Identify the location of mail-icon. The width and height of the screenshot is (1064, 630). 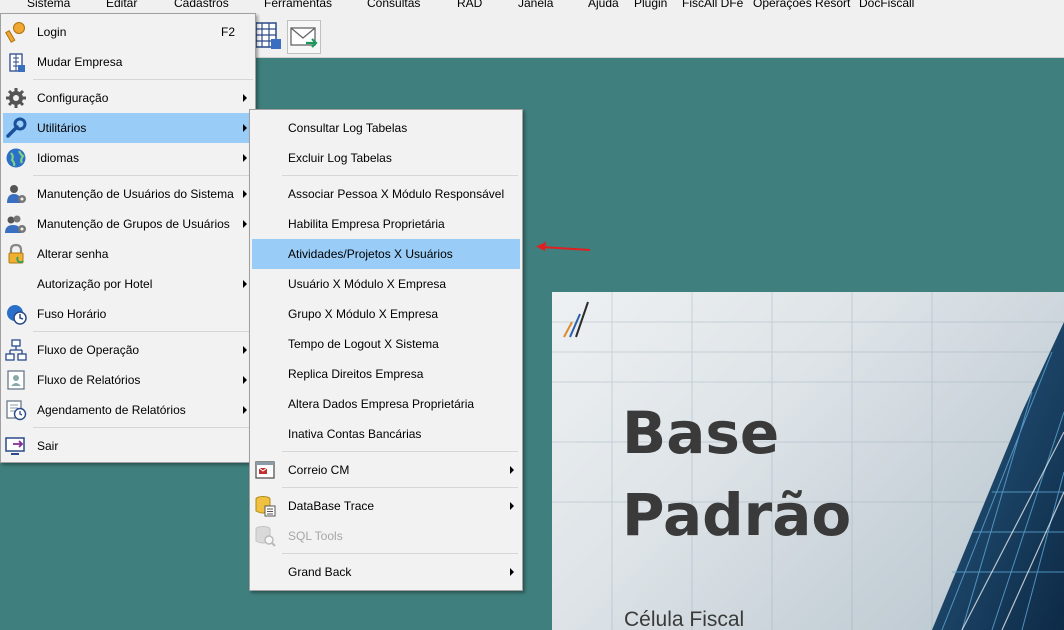
(304, 37).